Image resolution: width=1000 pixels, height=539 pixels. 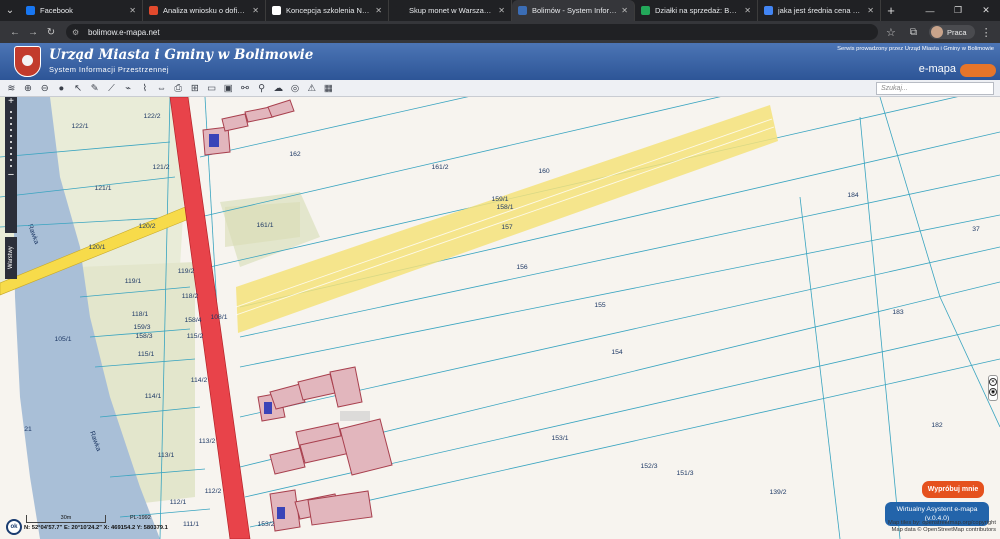 I want to click on menu-icon: ⋮, so click(x=986, y=32).